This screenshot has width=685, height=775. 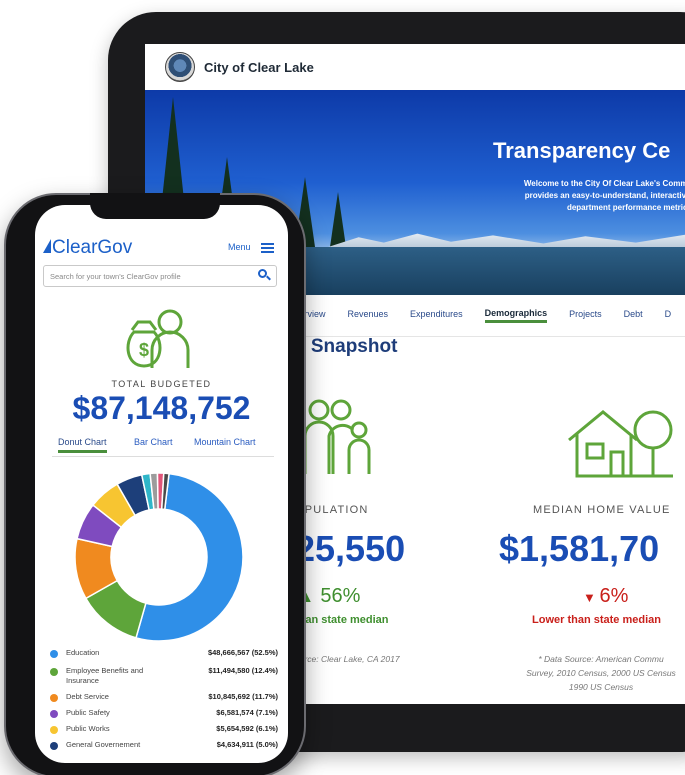 I want to click on nav-more: D, so click(x=668, y=316).